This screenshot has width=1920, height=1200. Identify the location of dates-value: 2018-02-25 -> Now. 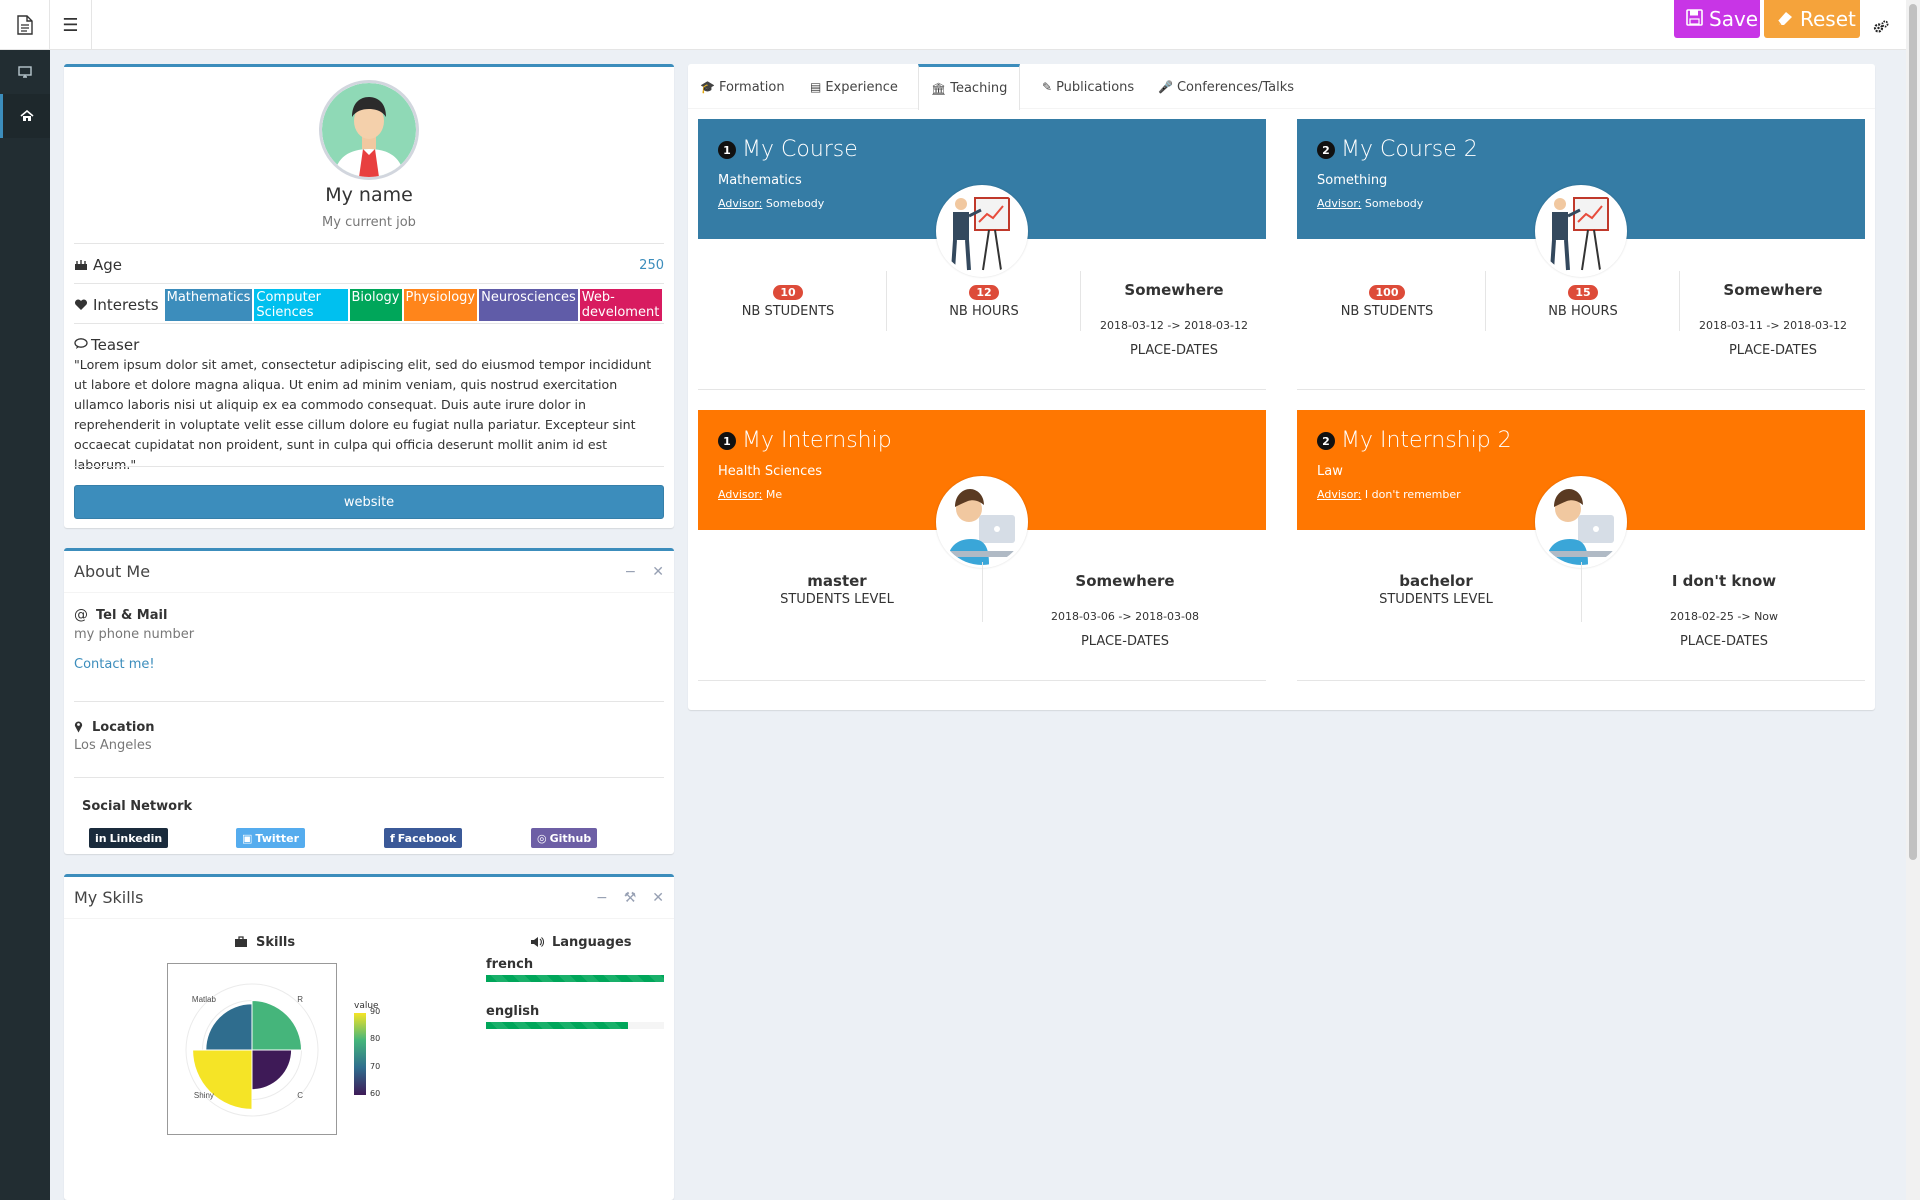
(1724, 616).